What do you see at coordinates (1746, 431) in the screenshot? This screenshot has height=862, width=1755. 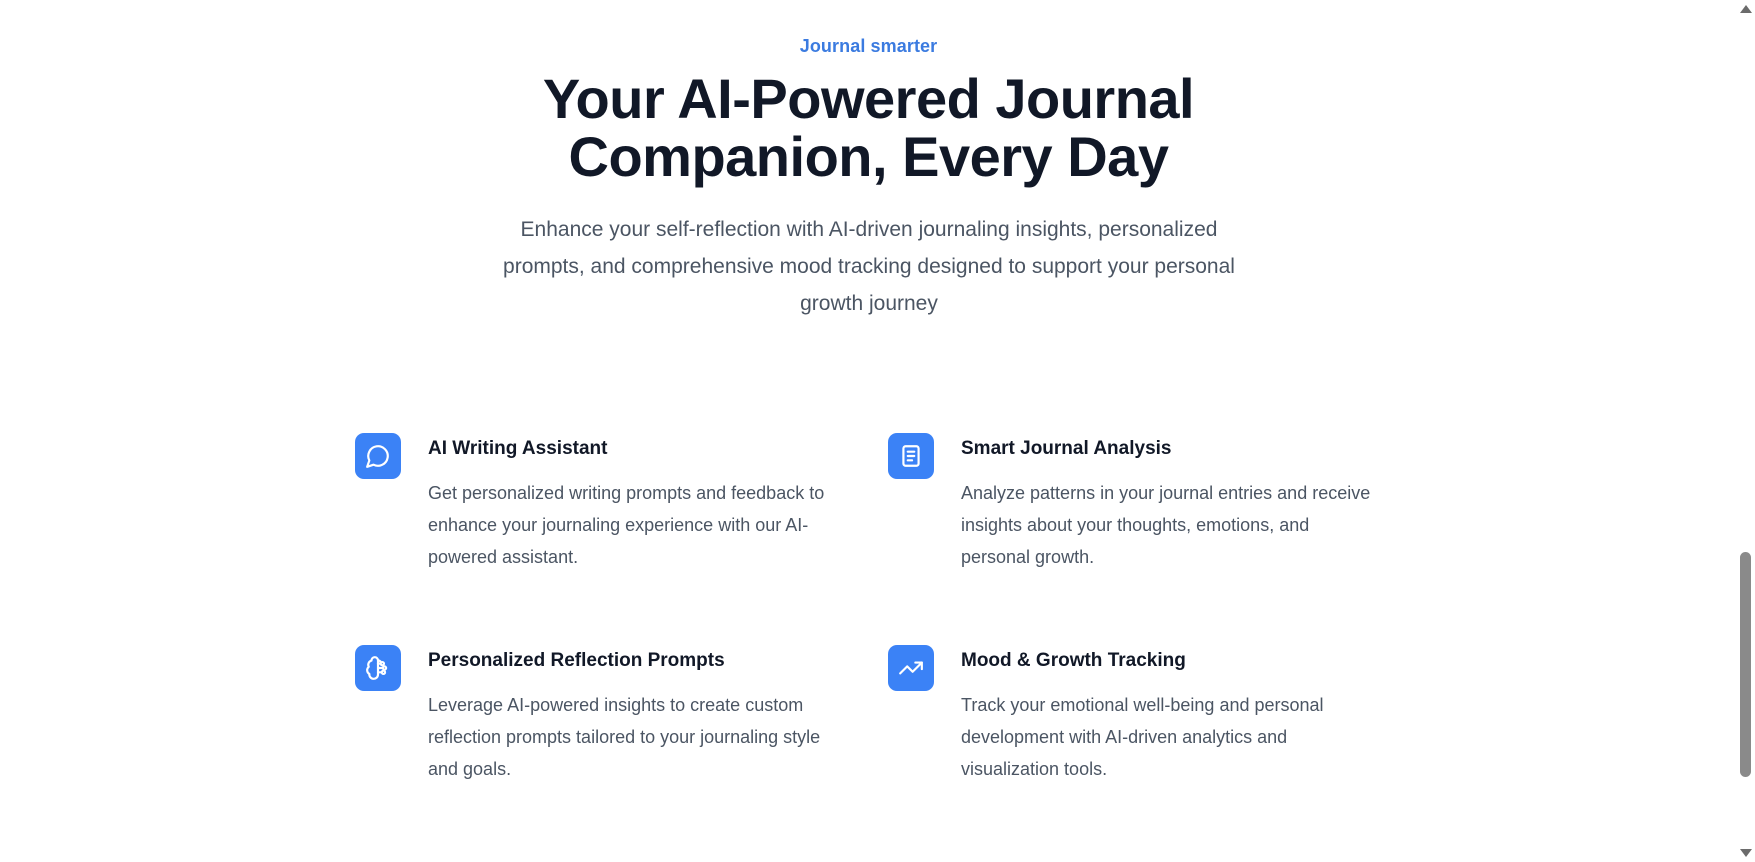 I see `vertical-scrollbar` at bounding box center [1746, 431].